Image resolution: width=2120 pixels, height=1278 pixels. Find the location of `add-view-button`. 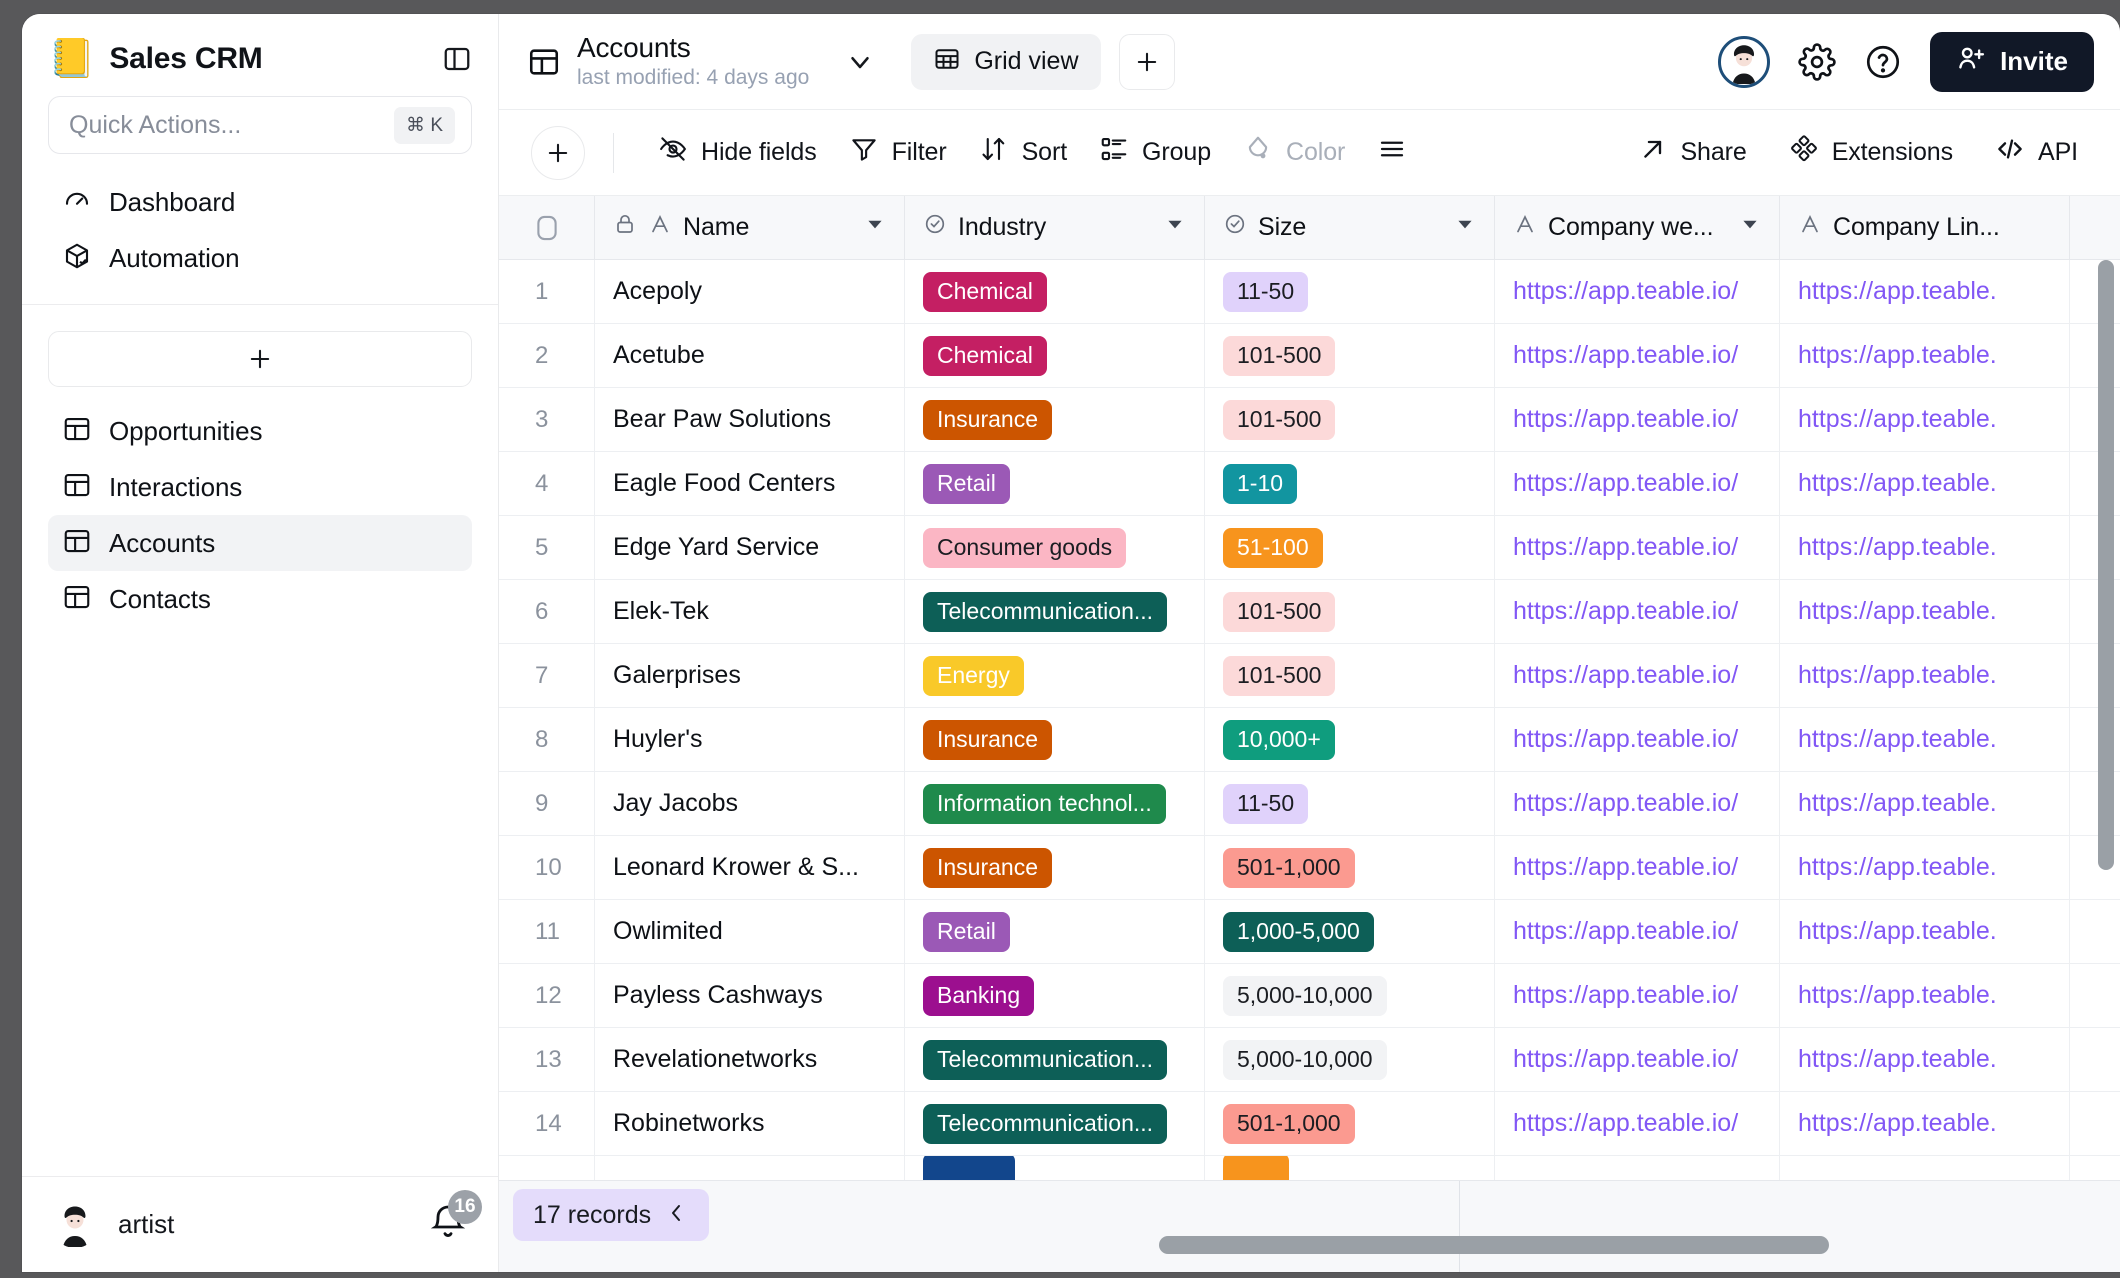

add-view-button is located at coordinates (1146, 61).